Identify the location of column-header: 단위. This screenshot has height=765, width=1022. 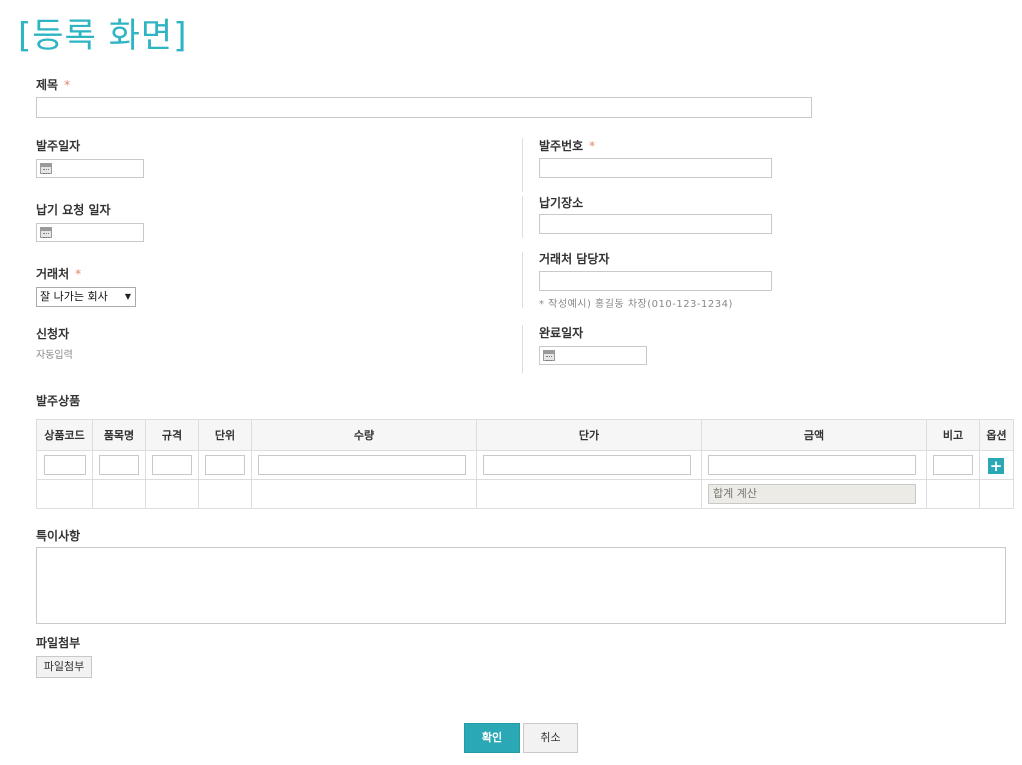
(225, 435).